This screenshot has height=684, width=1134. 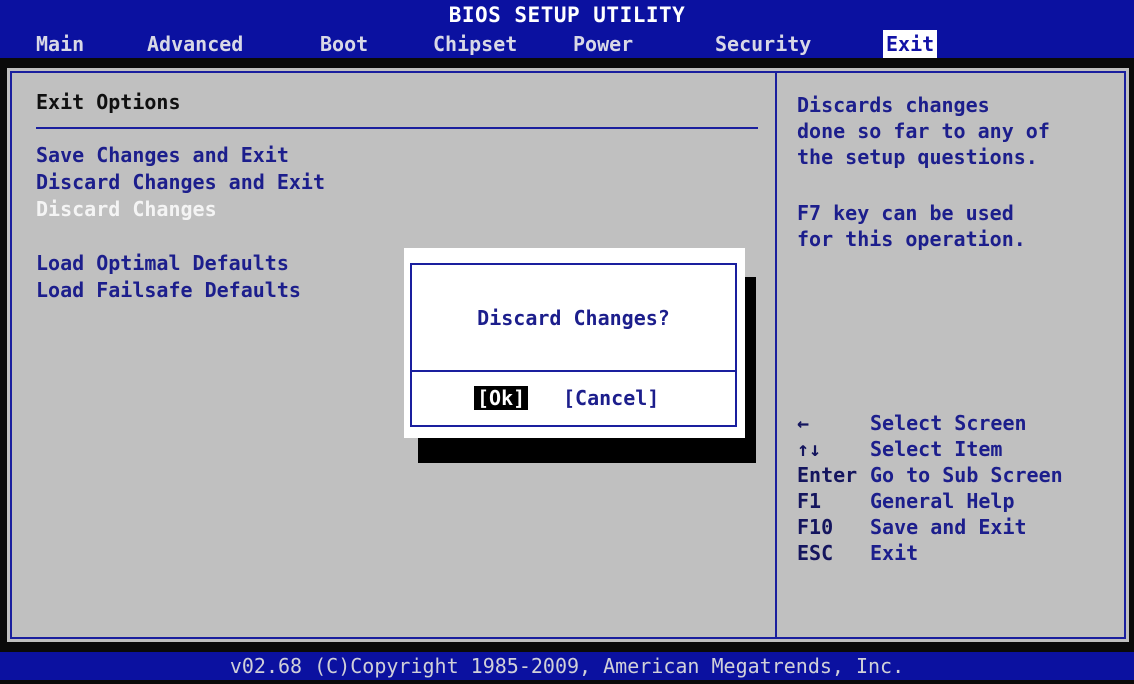 I want to click on help-line: Discards changes, so click(x=893, y=105).